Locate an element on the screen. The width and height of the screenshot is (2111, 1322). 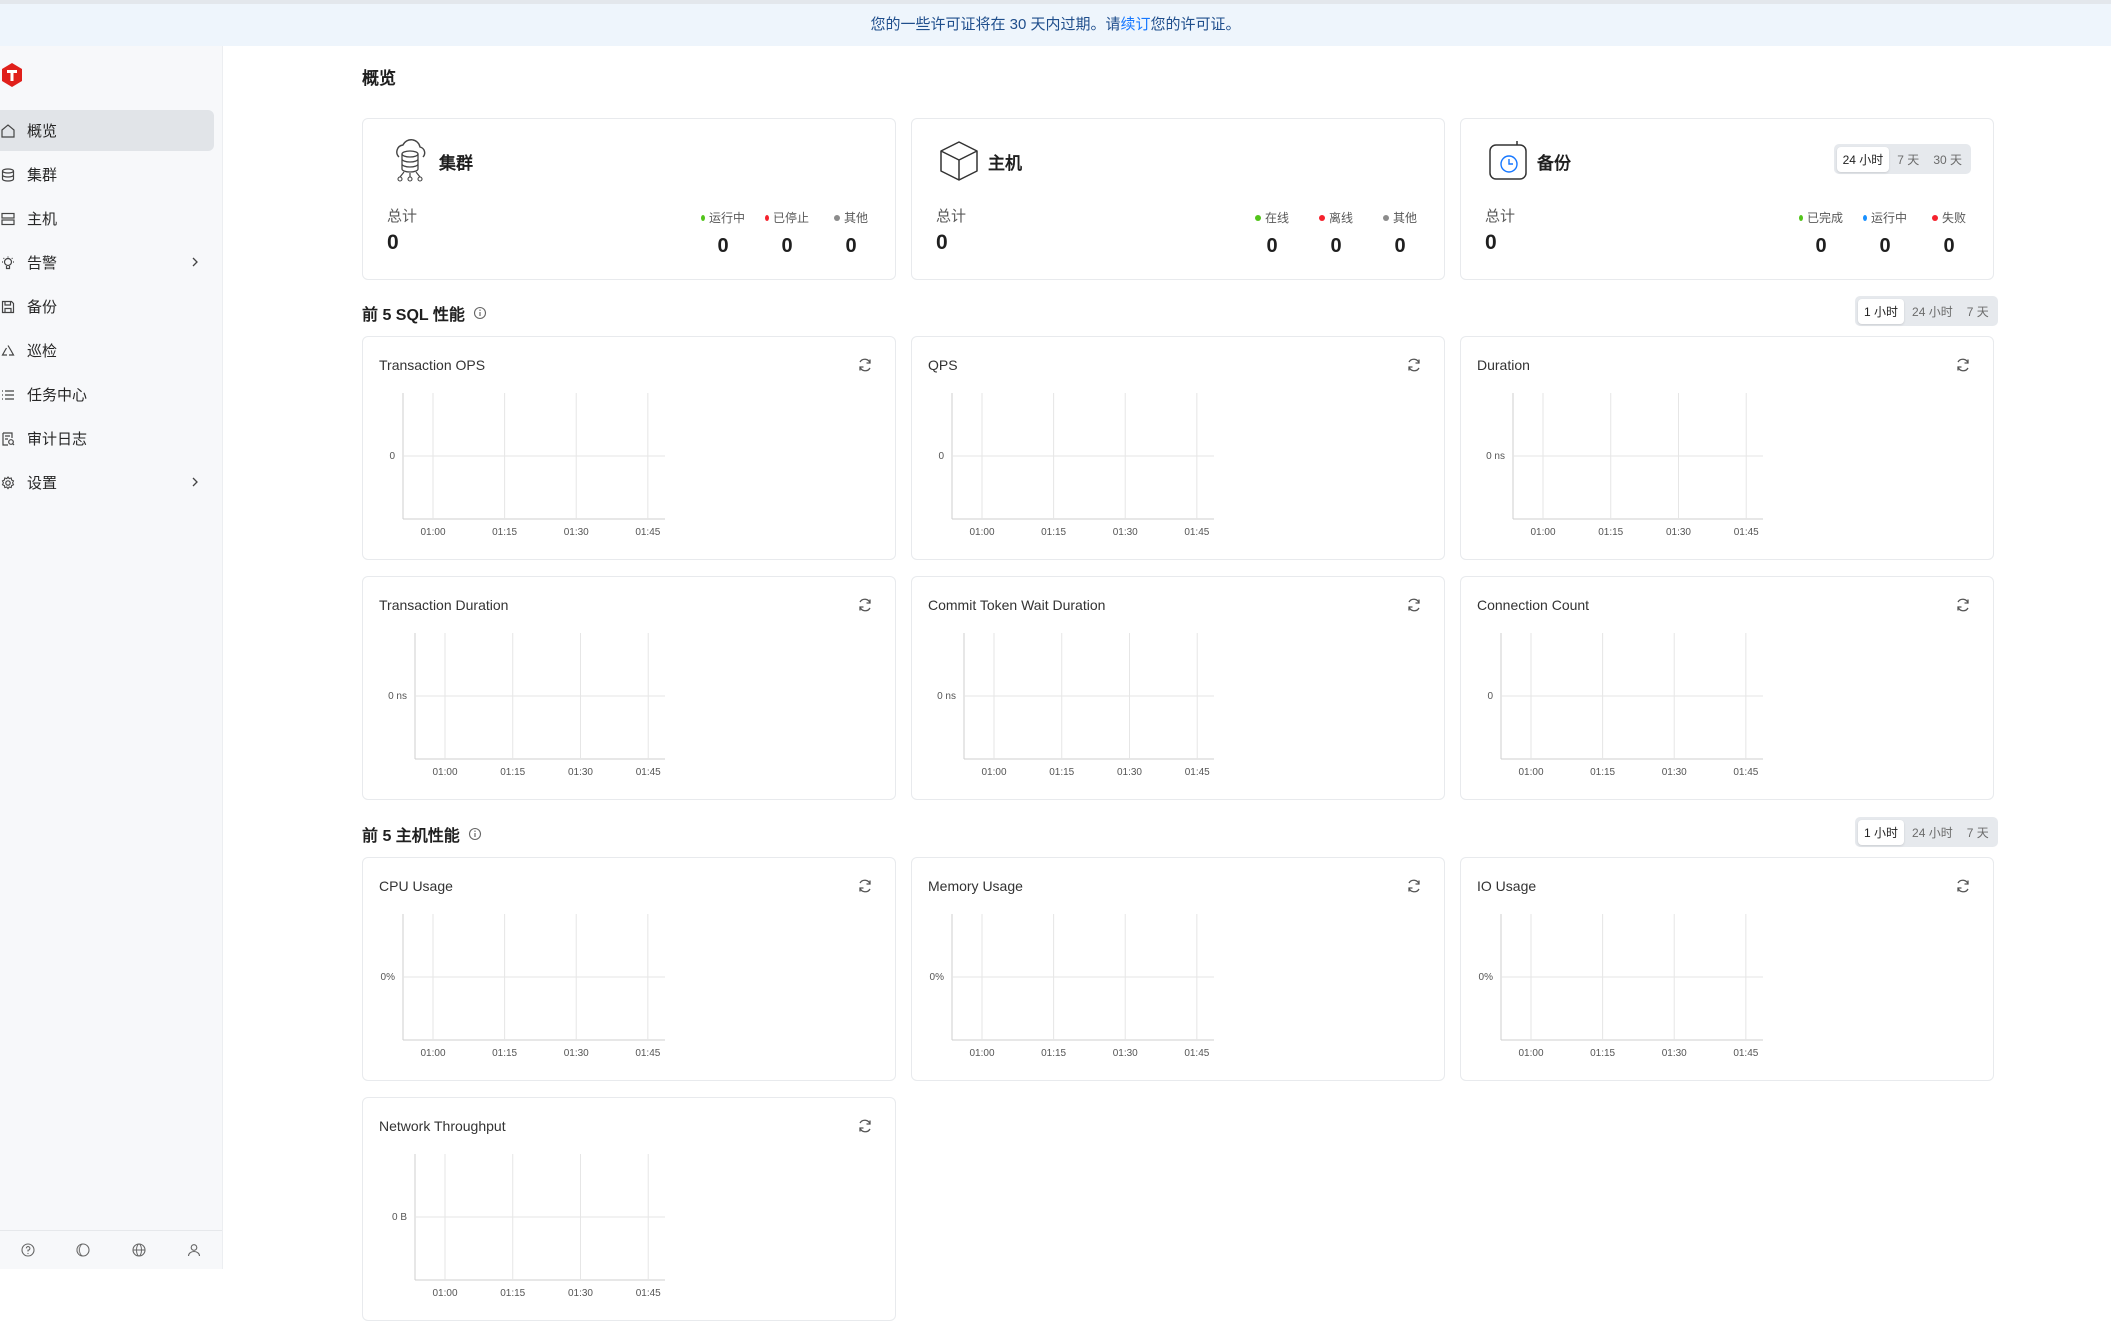
y-tick-label: 0% is located at coordinates (1486, 977).